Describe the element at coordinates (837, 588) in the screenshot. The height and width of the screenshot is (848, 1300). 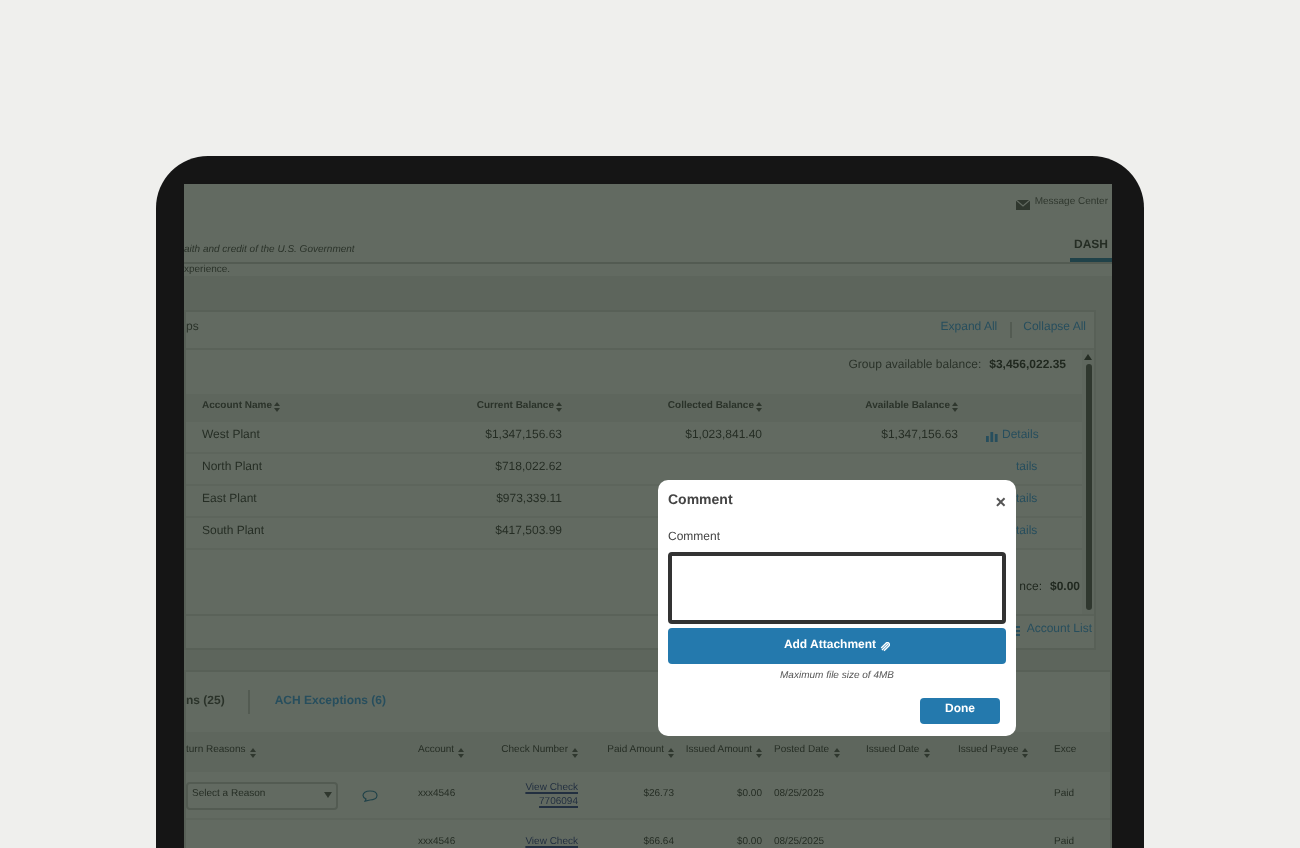
I see `comment-field` at that location.